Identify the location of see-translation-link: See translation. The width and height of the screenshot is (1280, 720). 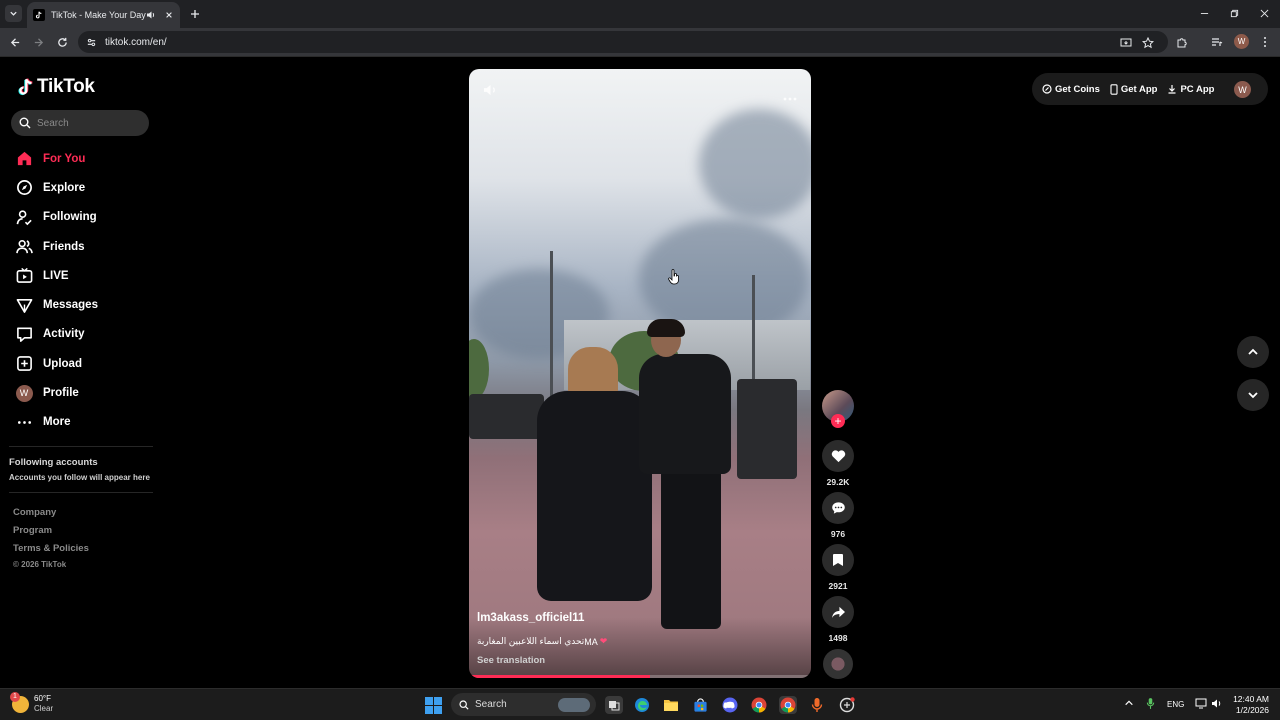
(511, 660).